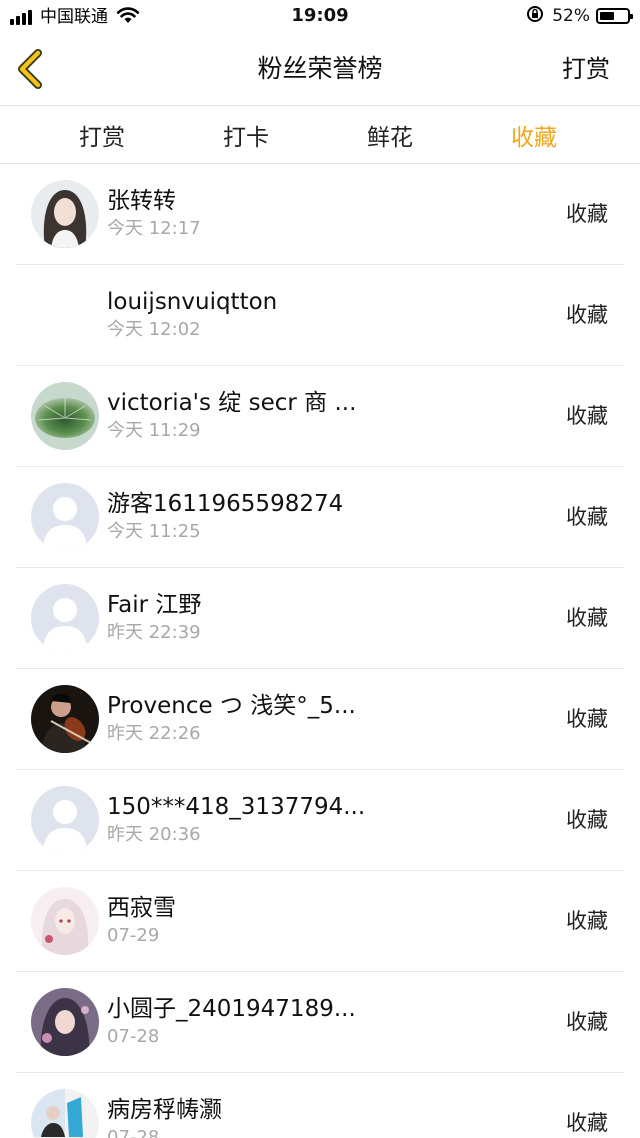 The height and width of the screenshot is (1138, 640). What do you see at coordinates (154, 228) in the screenshot?
I see `fan-time: 今天 12:17` at bounding box center [154, 228].